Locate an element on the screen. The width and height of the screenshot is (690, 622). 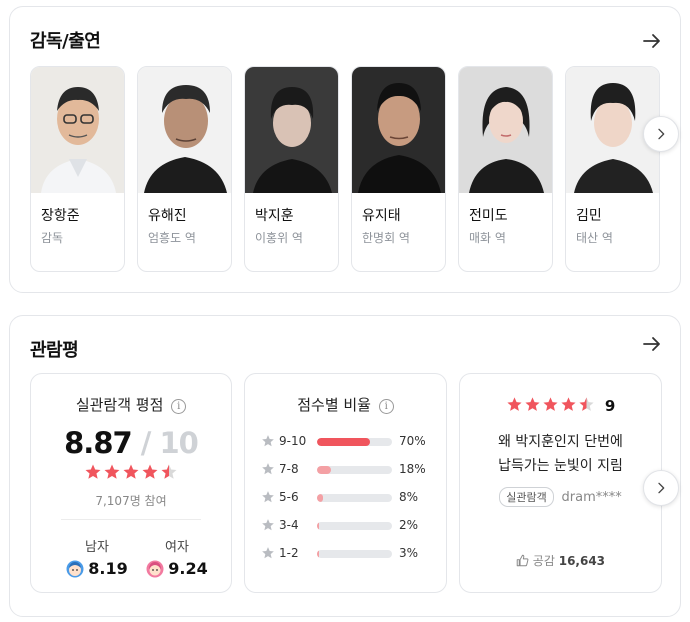
score-range-label: 9-10 is located at coordinates (293, 441).